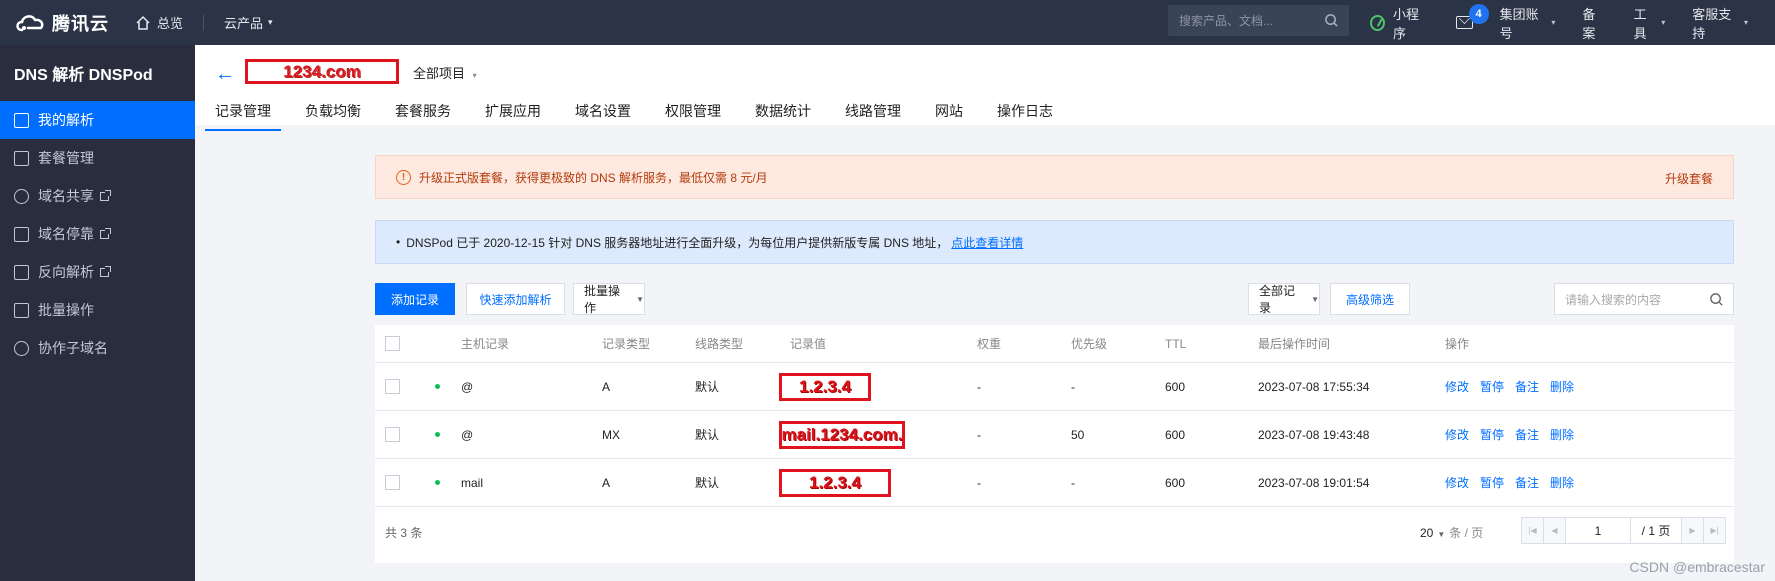 The height and width of the screenshot is (581, 1775). I want to click on sidebar-item-label: 域名停靠, so click(66, 234).